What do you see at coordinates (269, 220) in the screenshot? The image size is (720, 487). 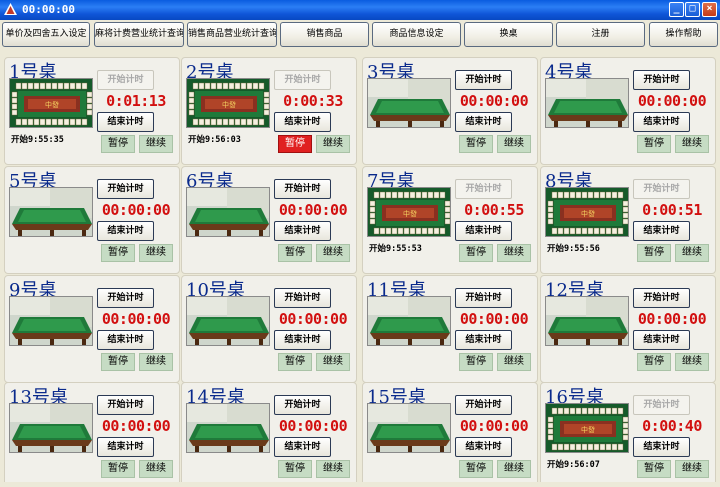 I see `table-panel-6: 6号桌 开始计时 00:00:00 结束计时 暂停 继续` at bounding box center [269, 220].